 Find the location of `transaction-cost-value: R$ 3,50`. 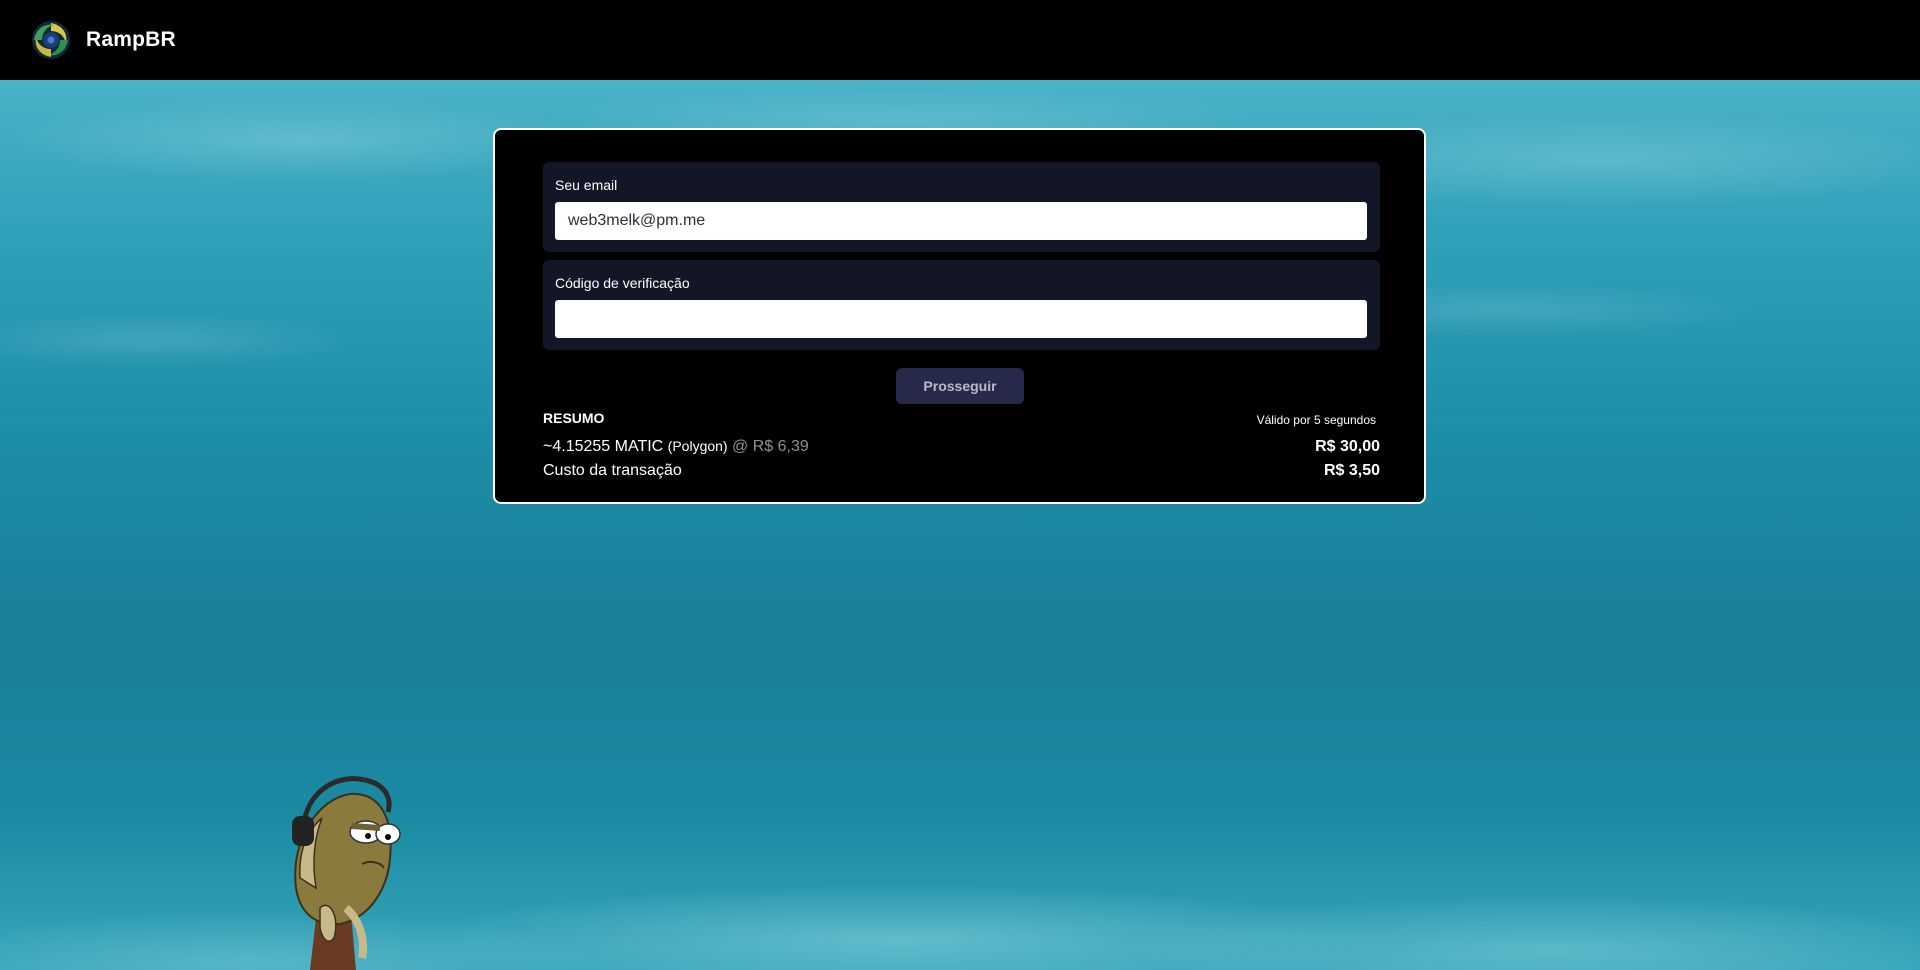

transaction-cost-value: R$ 3,50 is located at coordinates (1351, 470).